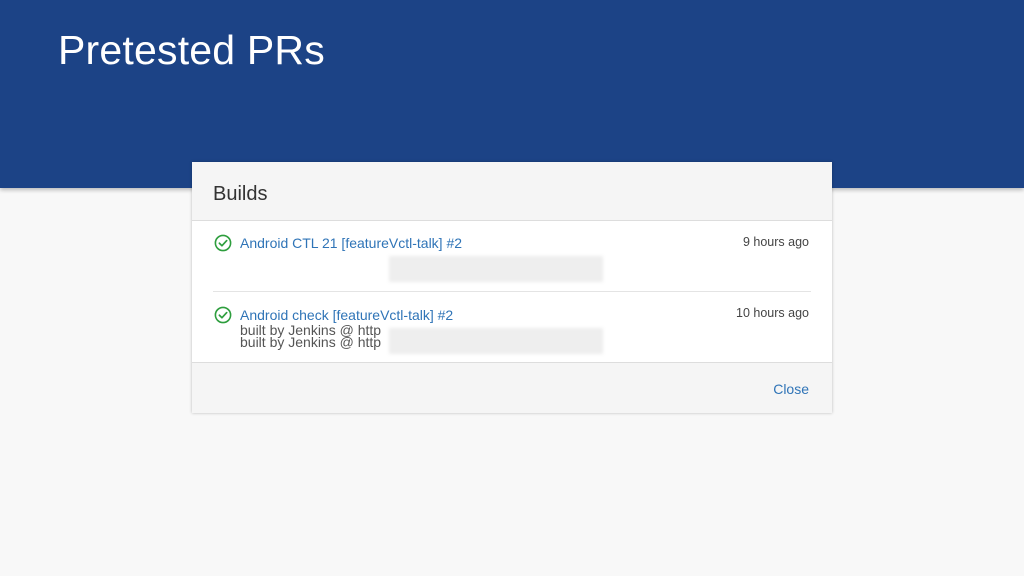 Image resolution: width=1024 pixels, height=576 pixels. What do you see at coordinates (791, 389) in the screenshot?
I see `close-button: Close` at bounding box center [791, 389].